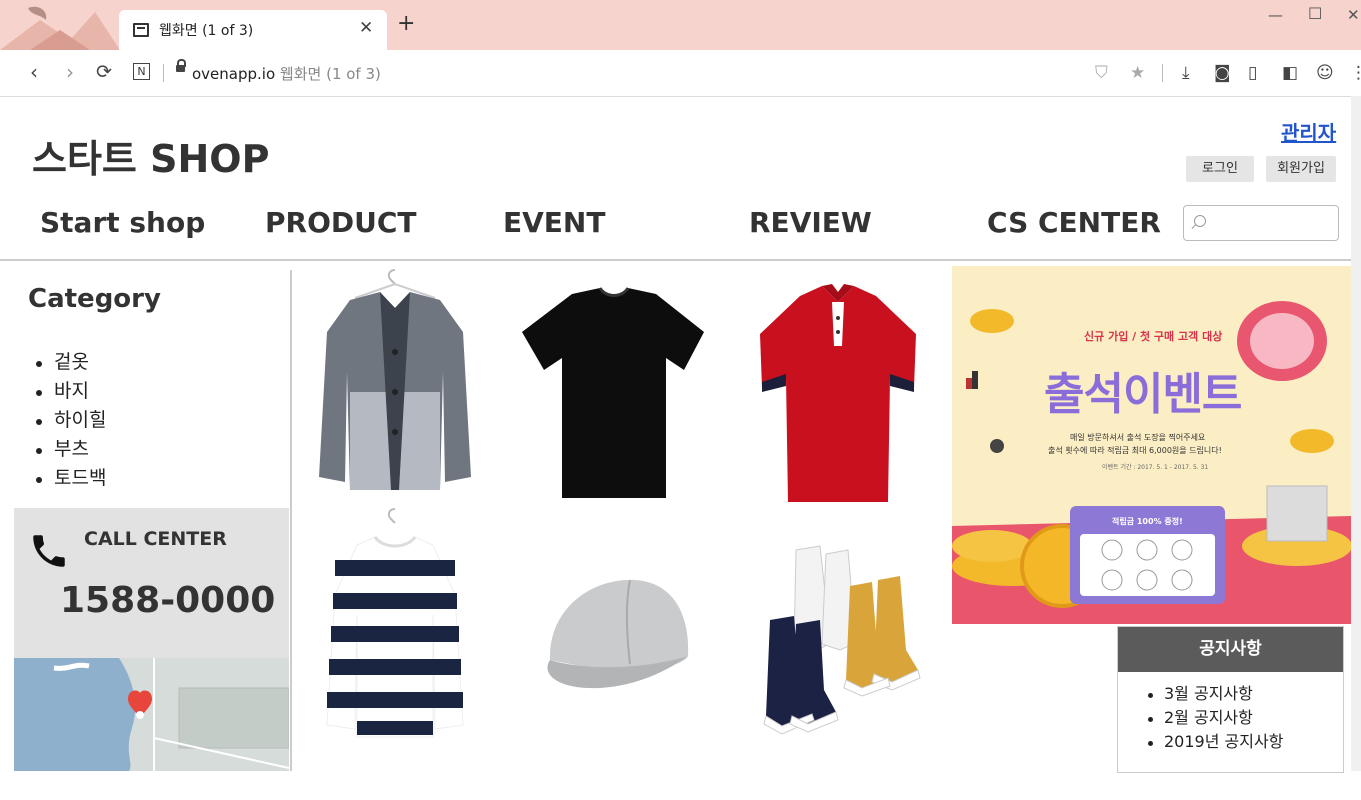 The height and width of the screenshot is (800, 1361). Describe the element at coordinates (155, 539) in the screenshot. I see `call-center-label: CALL CENTER` at that location.